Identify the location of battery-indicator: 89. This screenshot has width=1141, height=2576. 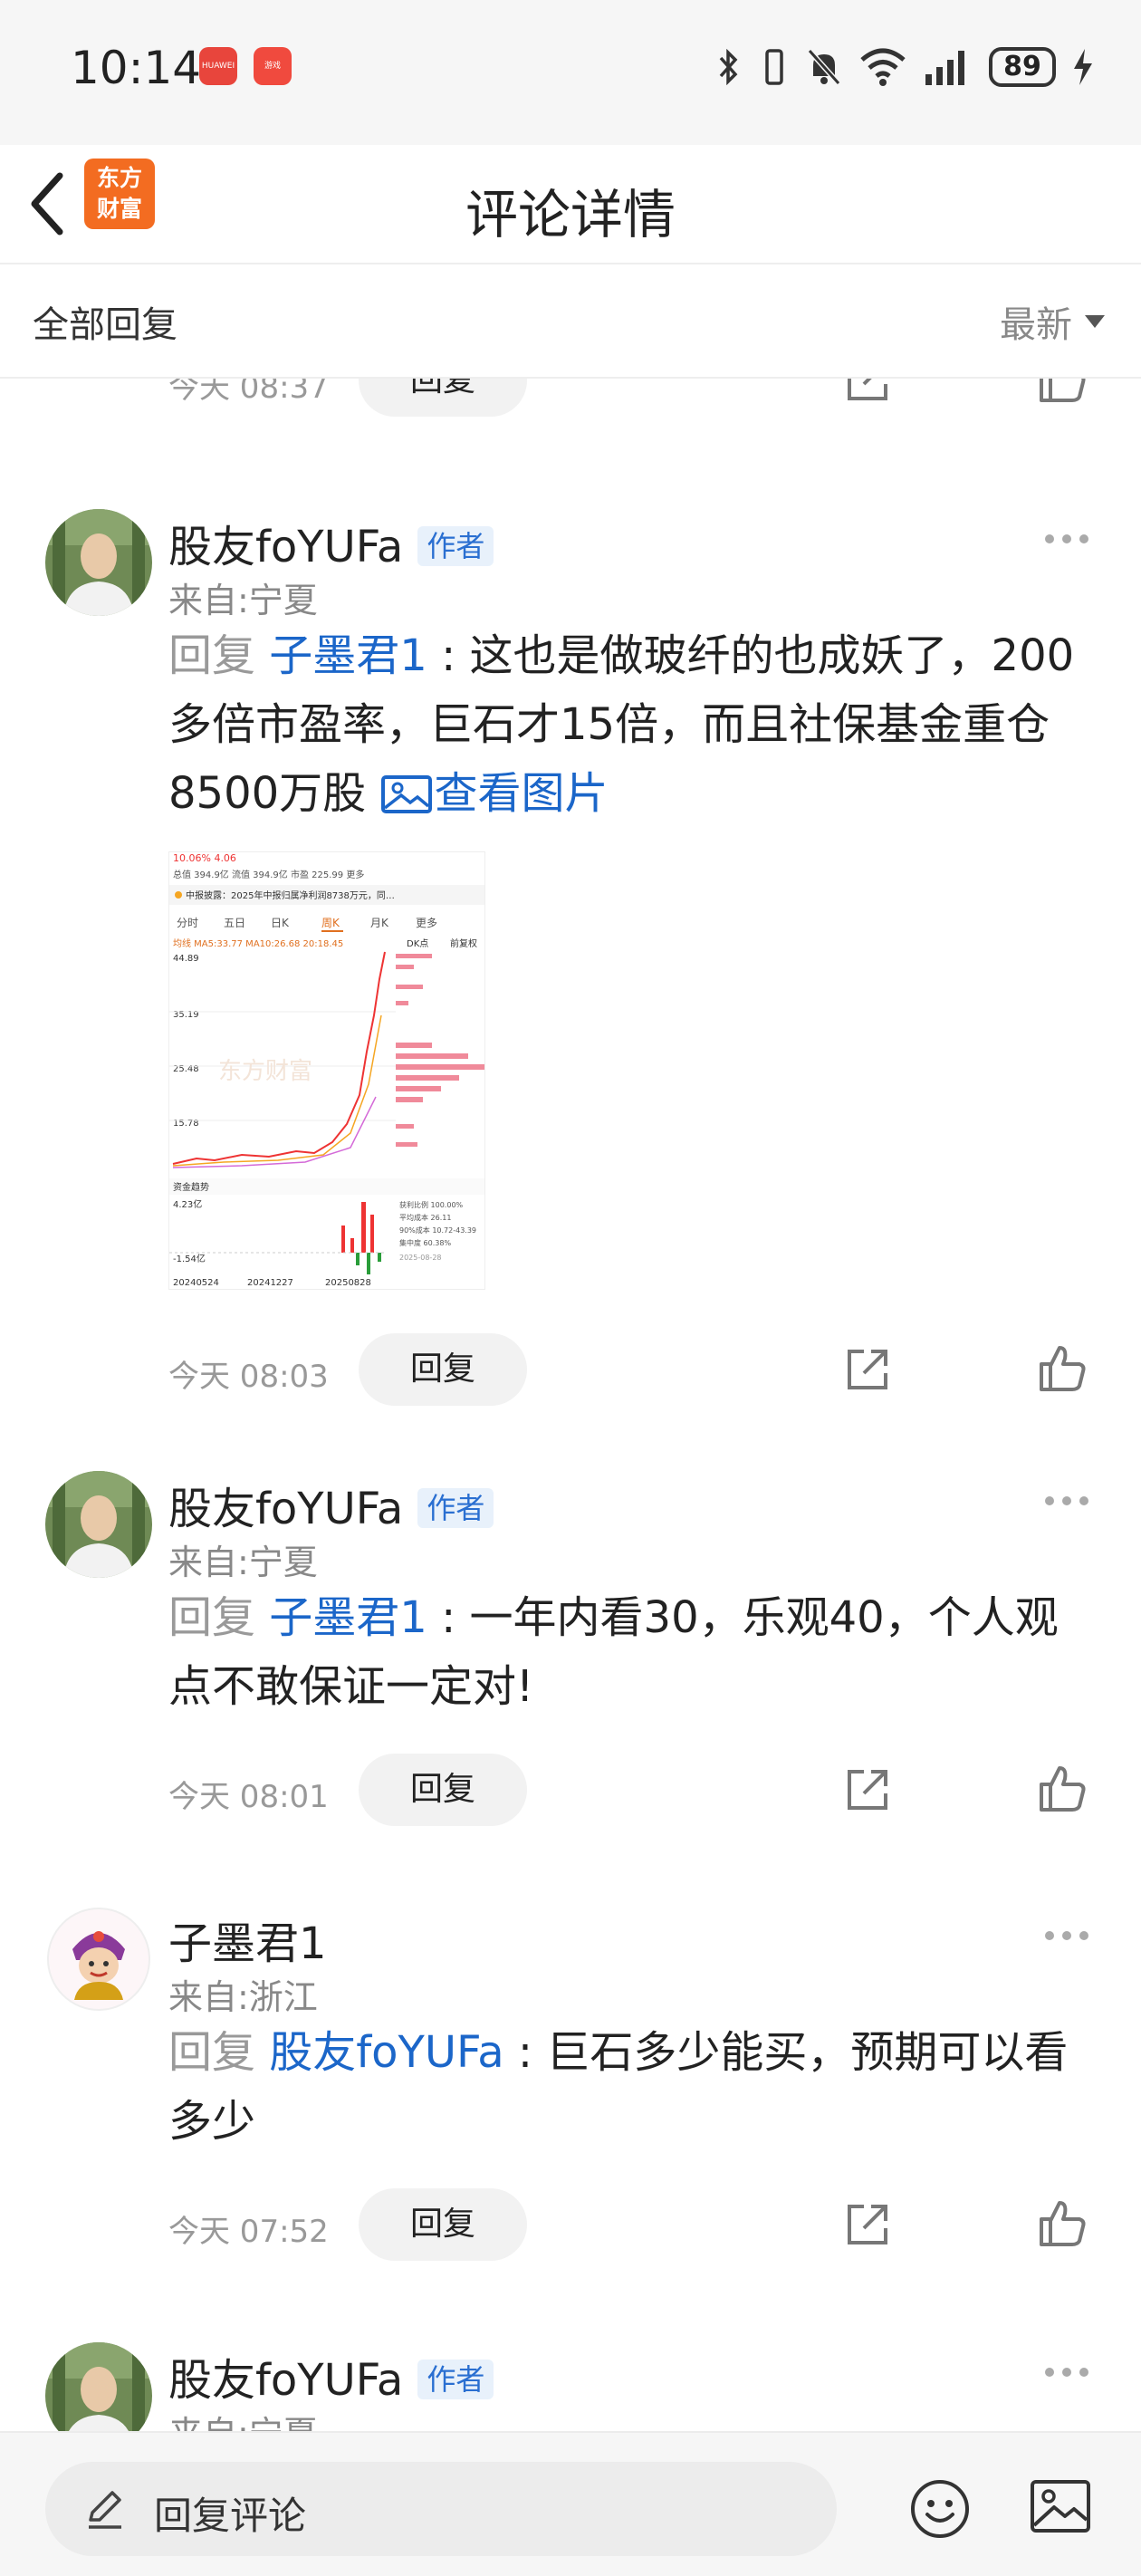
(1022, 67).